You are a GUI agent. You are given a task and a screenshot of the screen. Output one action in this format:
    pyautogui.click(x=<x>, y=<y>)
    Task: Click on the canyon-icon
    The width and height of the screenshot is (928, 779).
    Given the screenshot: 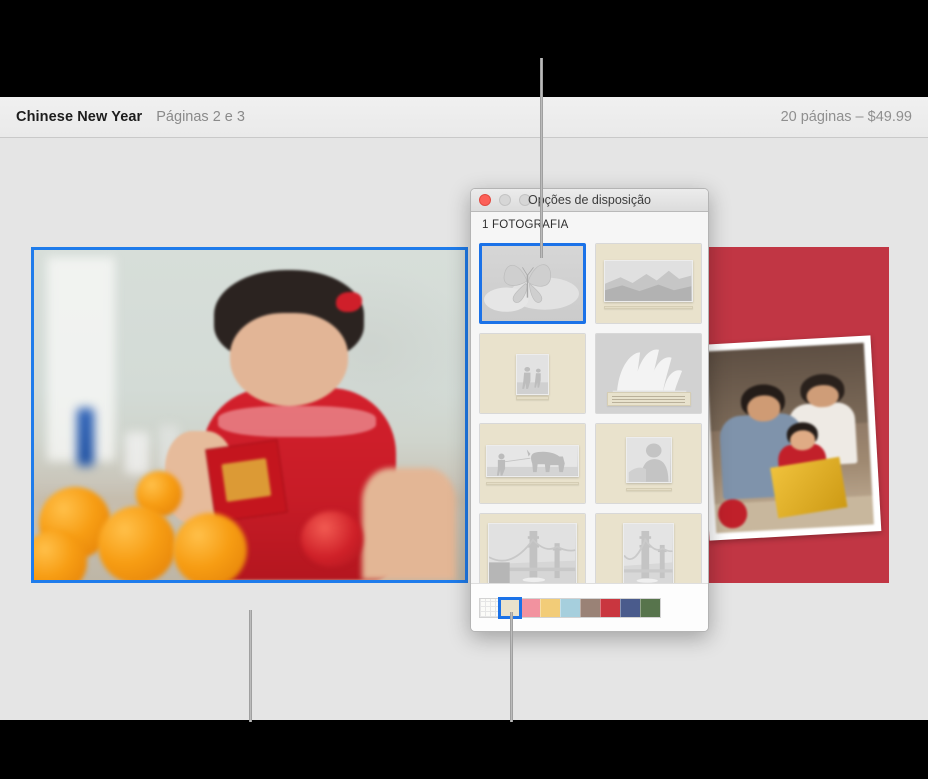 What is the action you would take?
    pyautogui.click(x=648, y=281)
    